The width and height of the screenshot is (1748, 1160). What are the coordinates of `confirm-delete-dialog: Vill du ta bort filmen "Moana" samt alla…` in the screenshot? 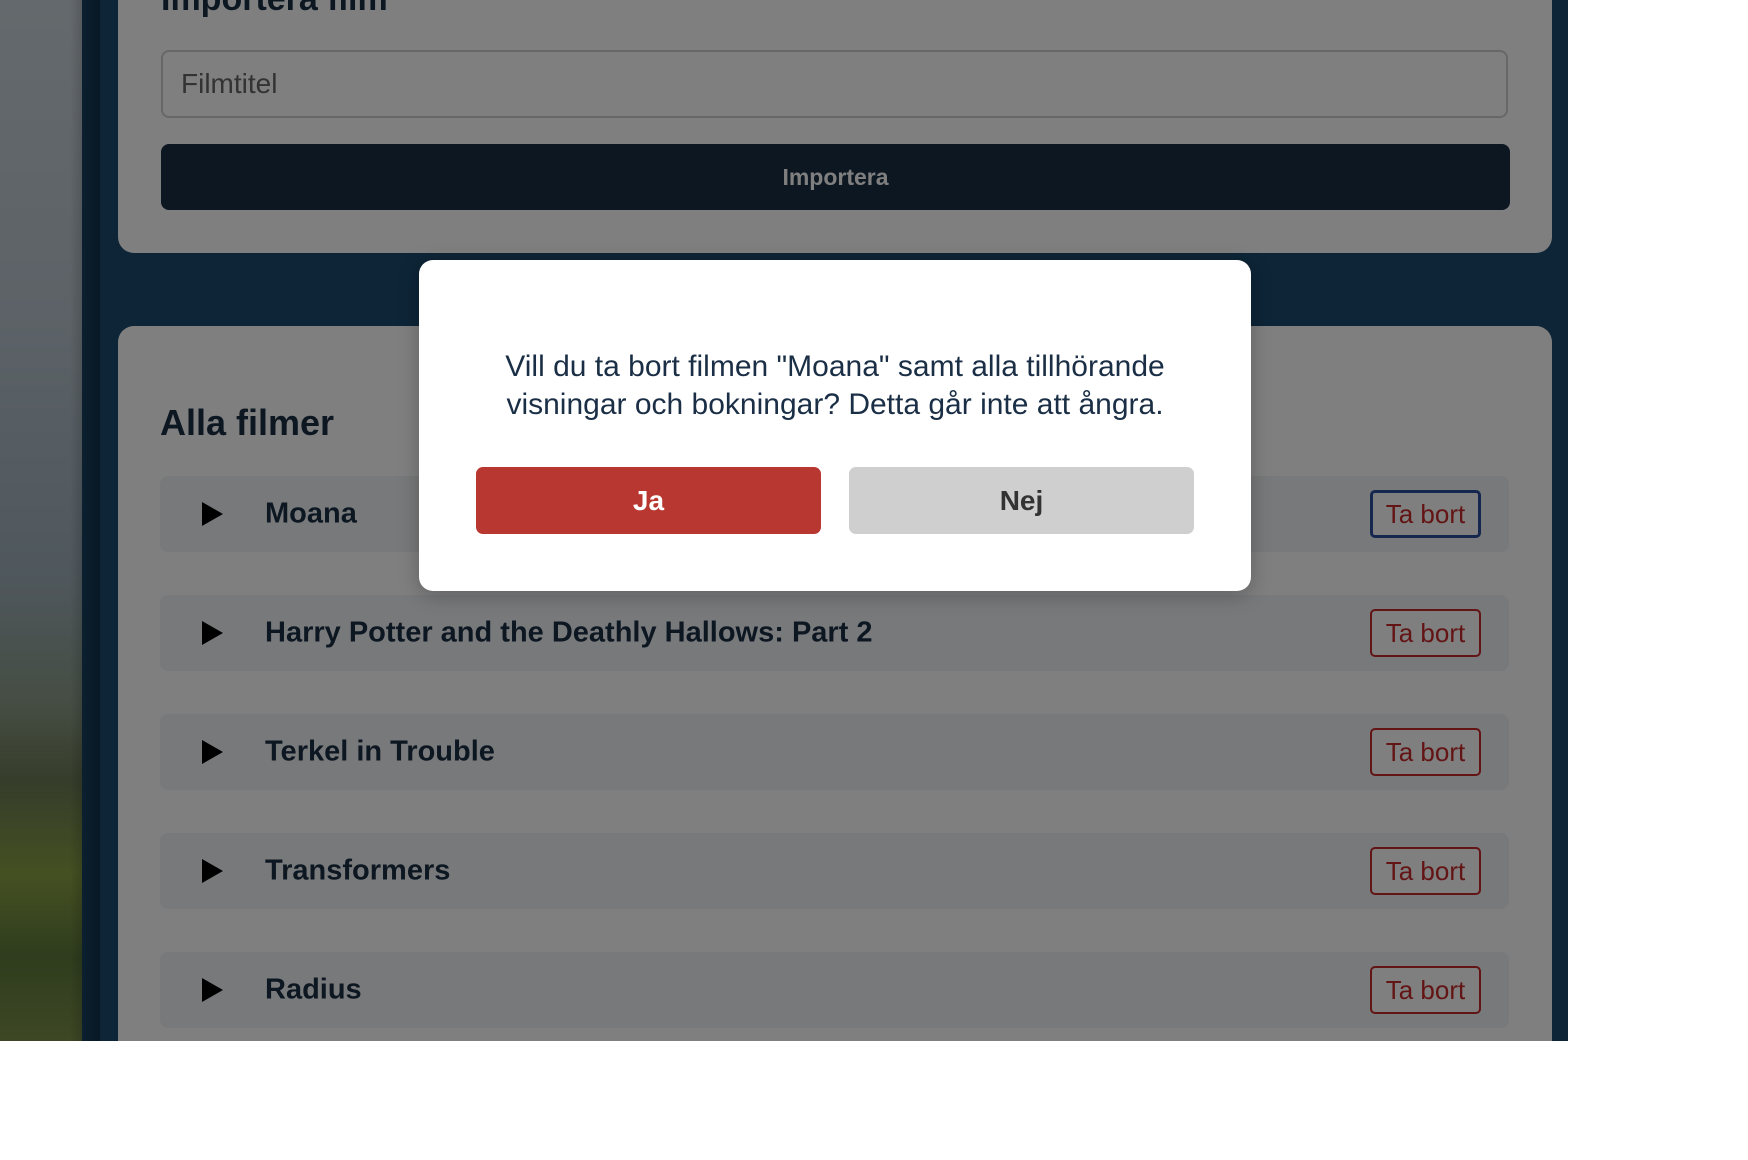 It's located at (835, 425).